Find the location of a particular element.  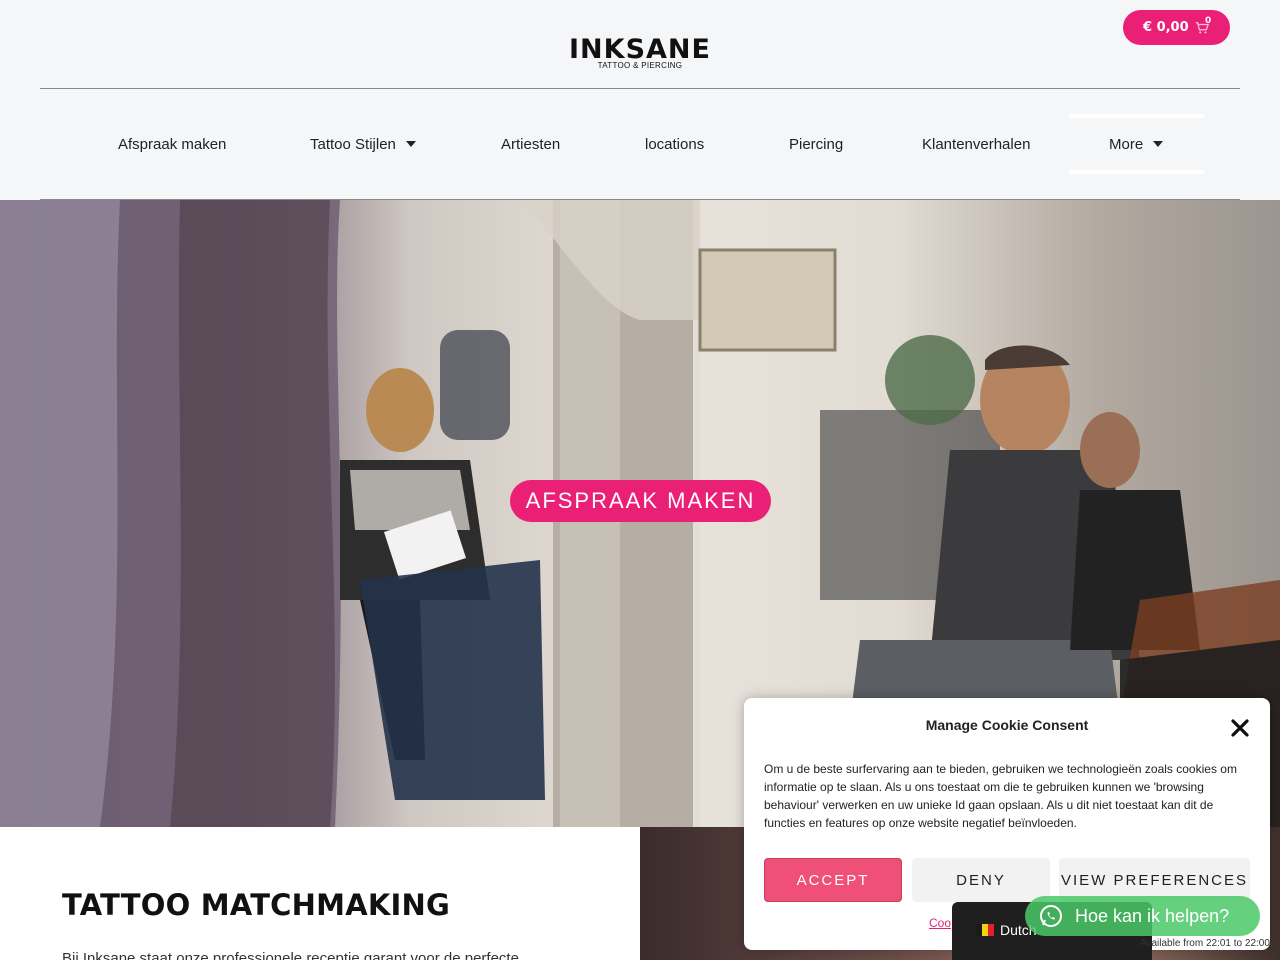

nav-item-locations: locations is located at coordinates (674, 144).